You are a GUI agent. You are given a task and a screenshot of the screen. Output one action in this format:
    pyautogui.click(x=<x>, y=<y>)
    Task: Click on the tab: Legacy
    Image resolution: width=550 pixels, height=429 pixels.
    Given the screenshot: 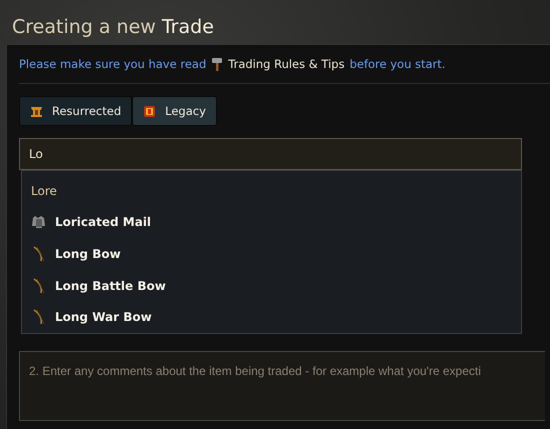 What is the action you would take?
    pyautogui.click(x=174, y=111)
    